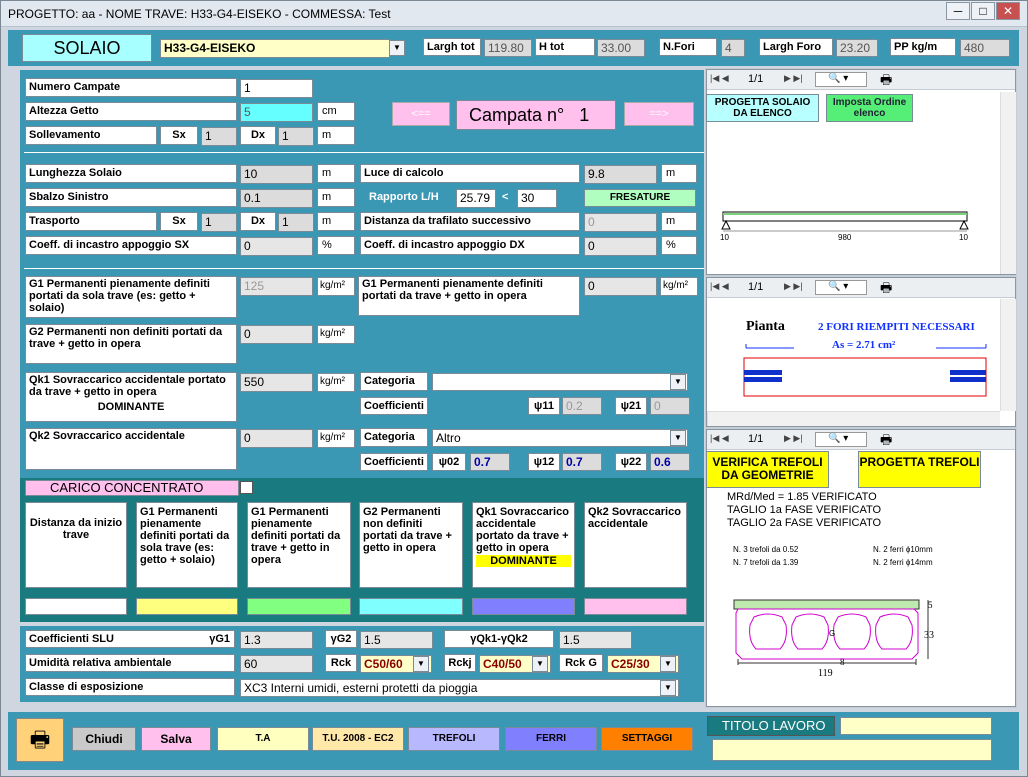  What do you see at coordinates (276, 88) in the screenshot?
I see `numero-campate-input: 1` at bounding box center [276, 88].